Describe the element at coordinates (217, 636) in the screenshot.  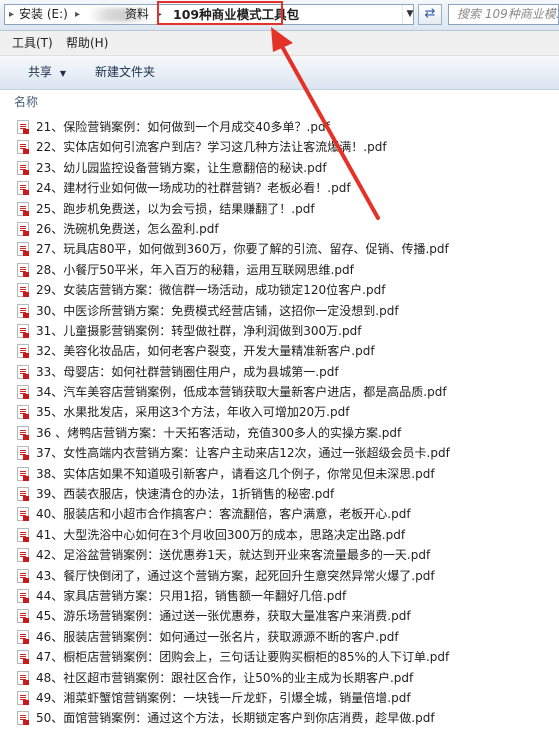
I see `file-name: 46、服装店营销案例：如何通过一张名片，获取源源不断的客户.pdf` at that location.